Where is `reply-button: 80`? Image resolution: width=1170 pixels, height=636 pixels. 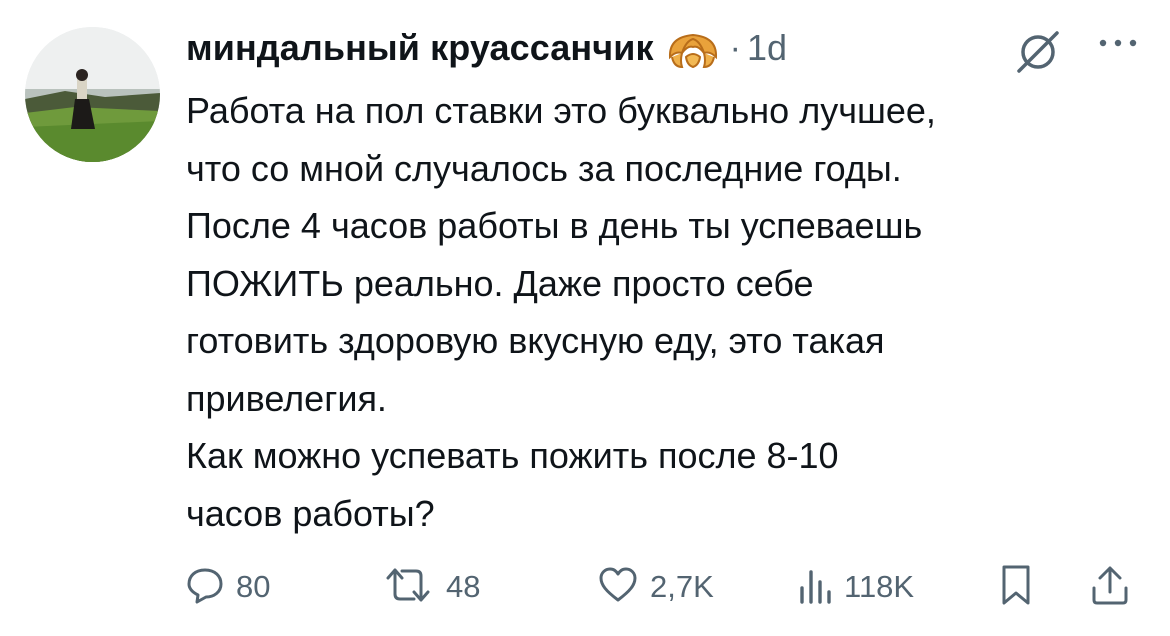 reply-button: 80 is located at coordinates (227, 587).